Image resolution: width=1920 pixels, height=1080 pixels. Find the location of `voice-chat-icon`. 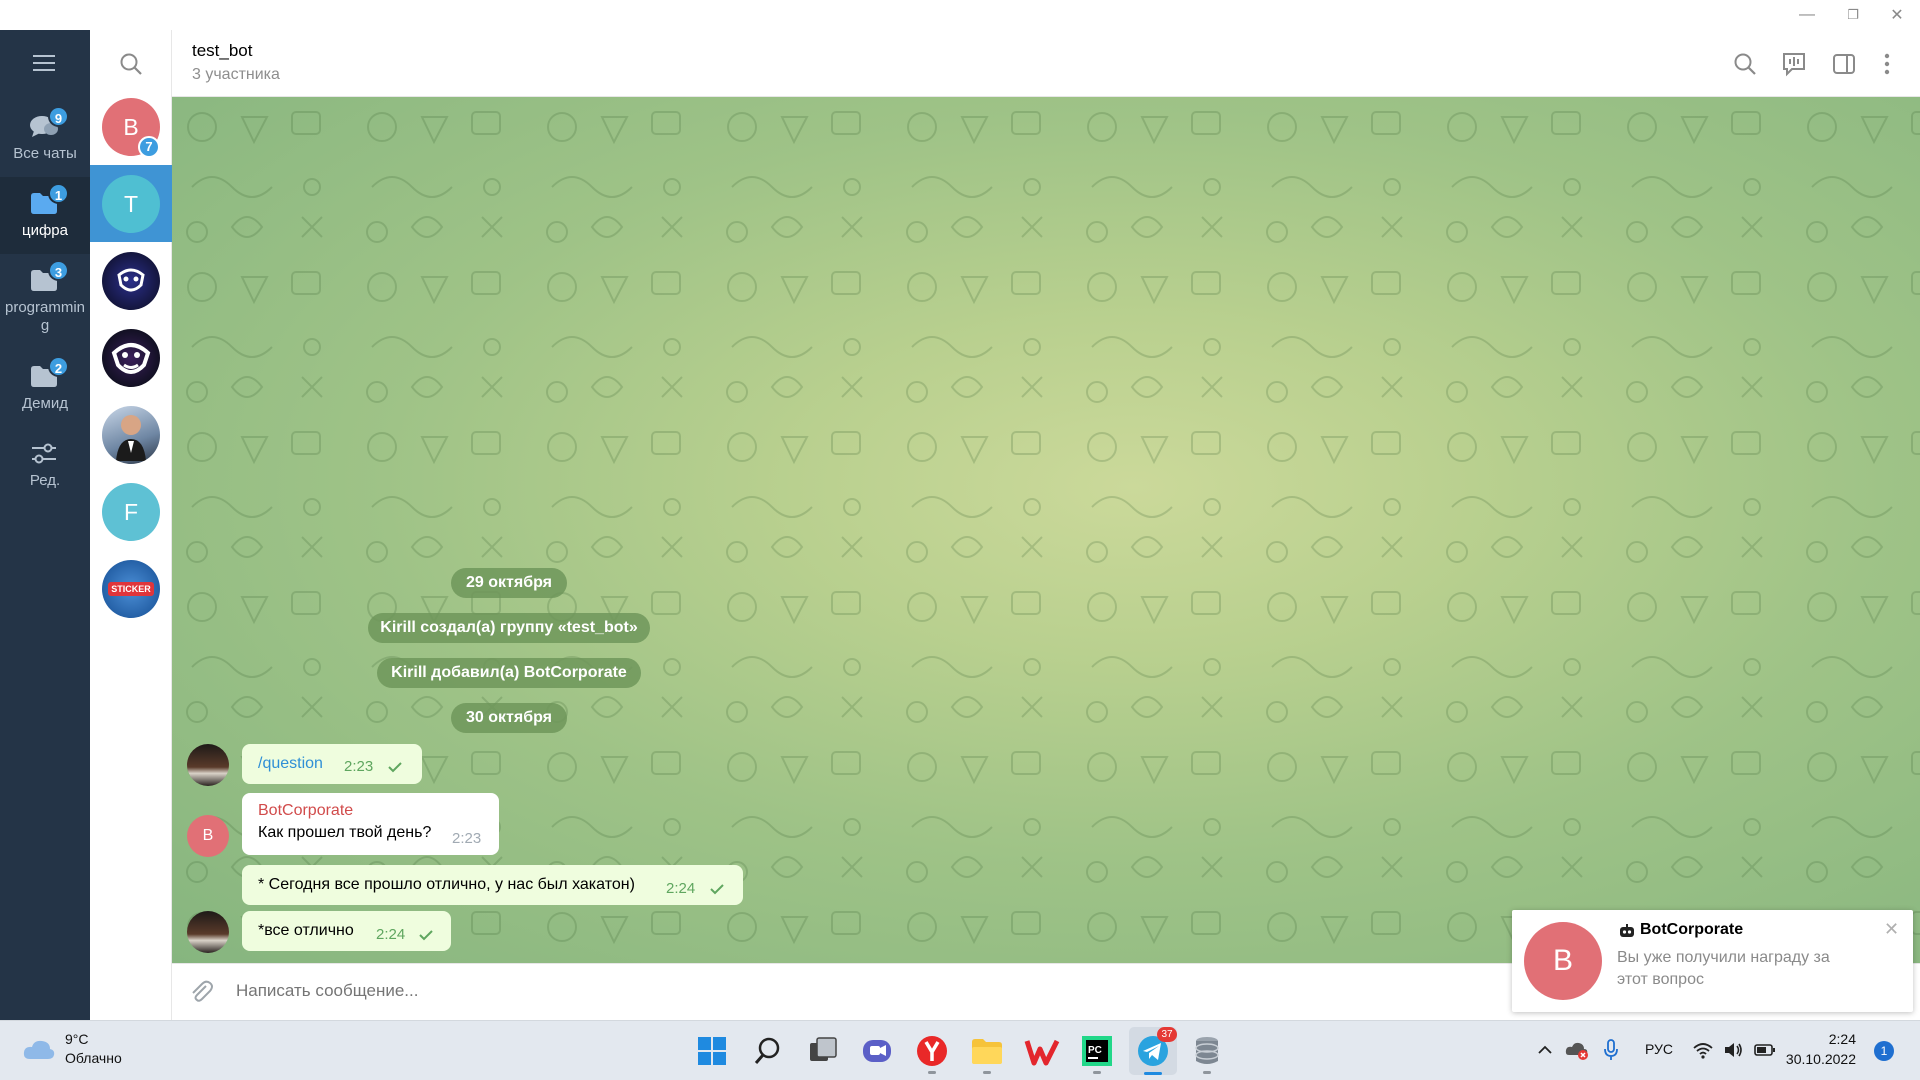

voice-chat-icon is located at coordinates (1794, 64).